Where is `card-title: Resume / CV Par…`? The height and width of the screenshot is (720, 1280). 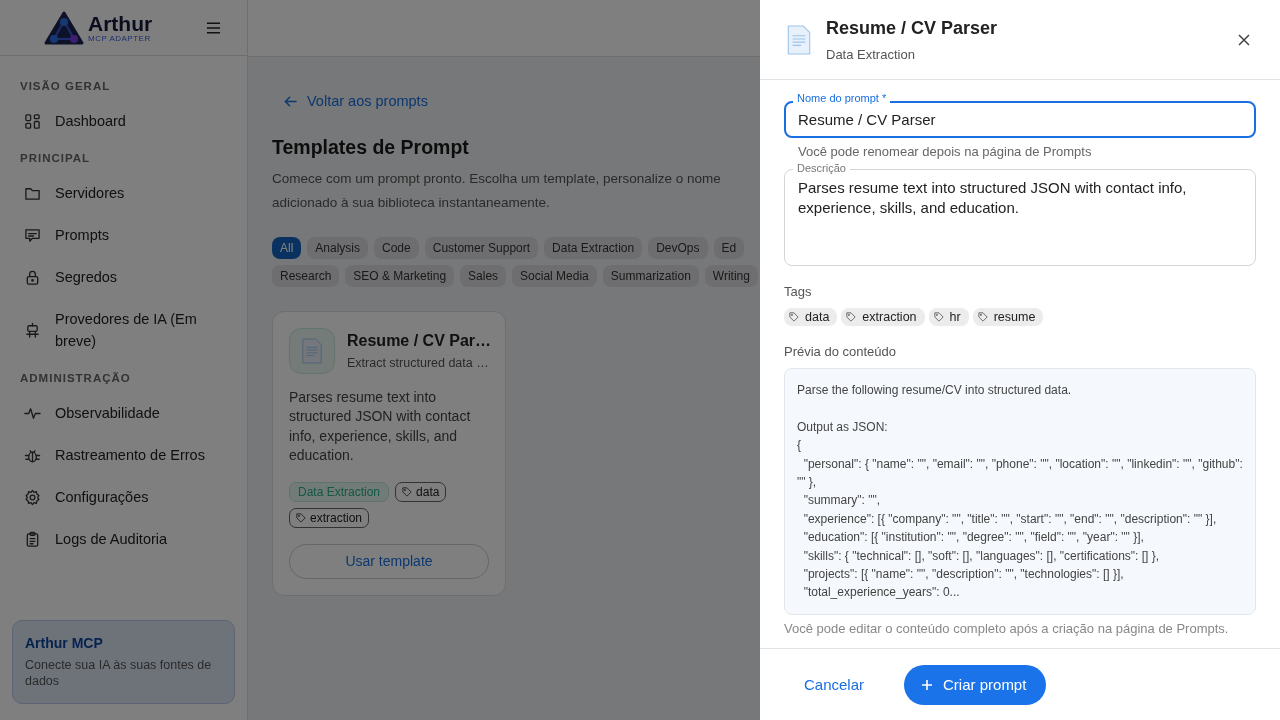 card-title: Resume / CV Par… is located at coordinates (419, 340).